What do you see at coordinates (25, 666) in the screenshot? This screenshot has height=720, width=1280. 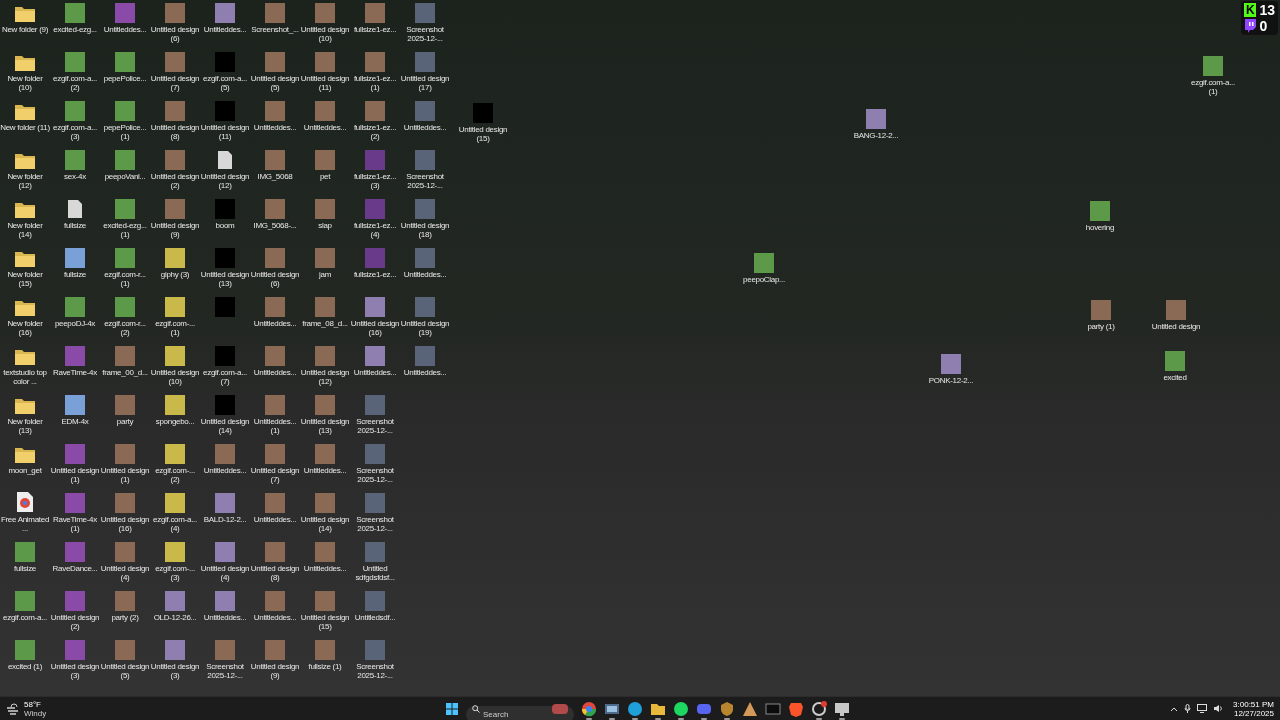 I see `icon-label: excited (1)` at bounding box center [25, 666].